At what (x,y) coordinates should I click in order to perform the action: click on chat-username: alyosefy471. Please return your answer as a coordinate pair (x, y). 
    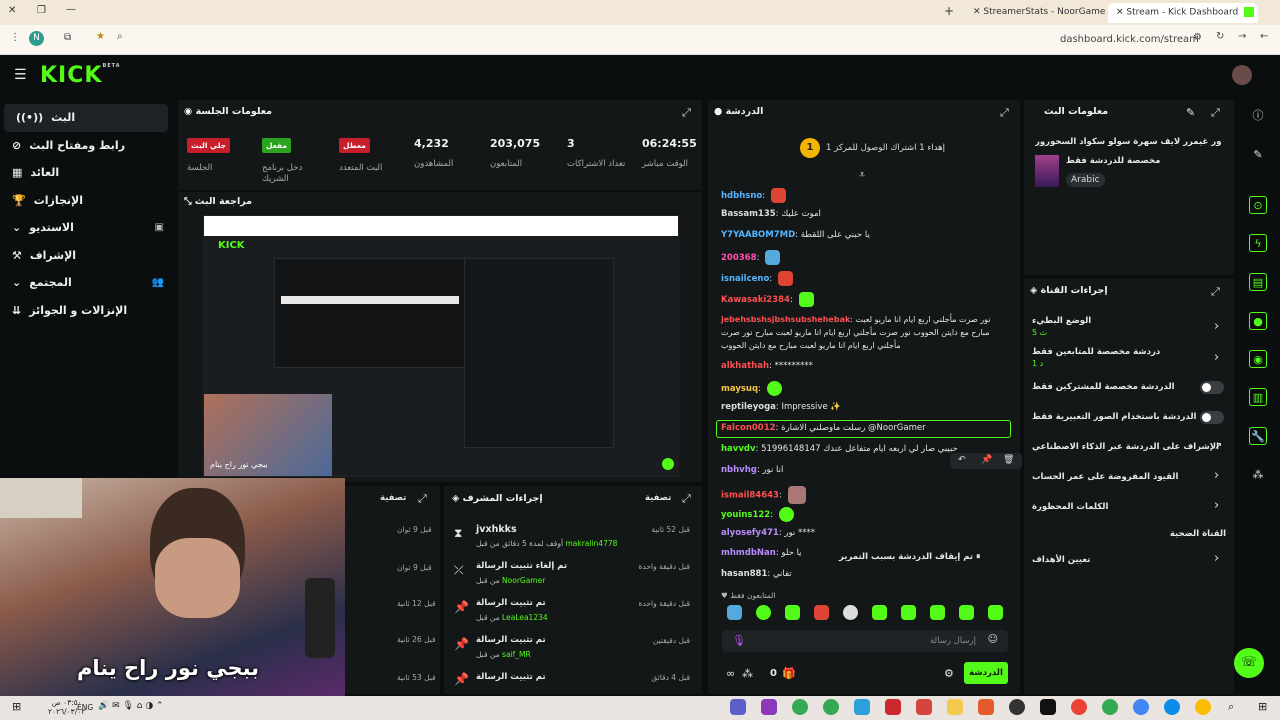
    Looking at the image, I should click on (750, 533).